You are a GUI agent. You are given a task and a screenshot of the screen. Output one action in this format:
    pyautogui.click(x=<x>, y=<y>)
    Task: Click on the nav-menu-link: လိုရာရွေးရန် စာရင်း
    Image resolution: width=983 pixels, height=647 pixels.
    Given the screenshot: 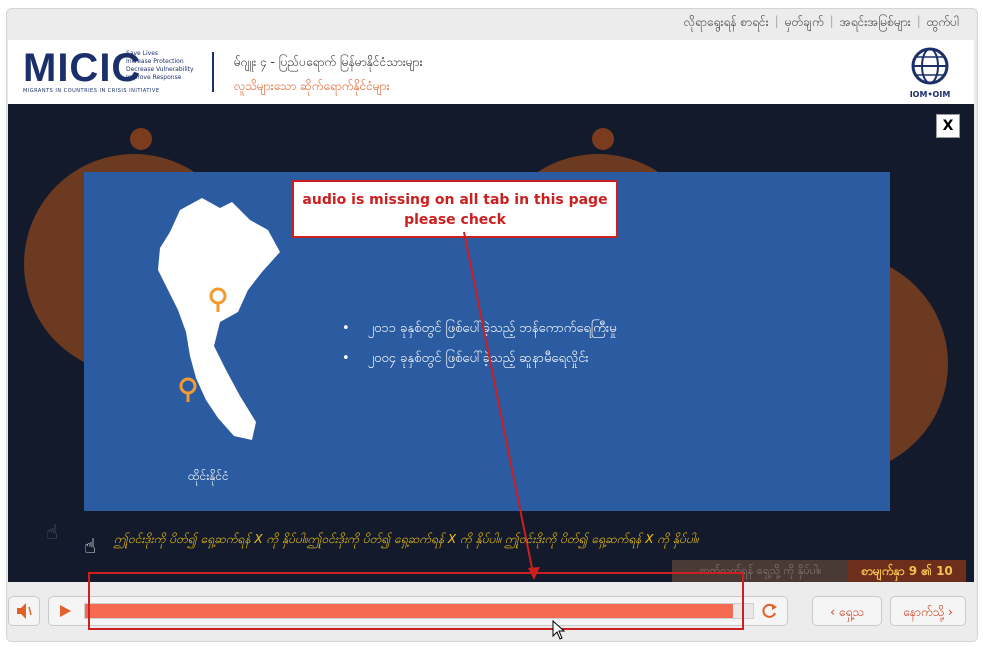 What is the action you would take?
    pyautogui.click(x=726, y=23)
    